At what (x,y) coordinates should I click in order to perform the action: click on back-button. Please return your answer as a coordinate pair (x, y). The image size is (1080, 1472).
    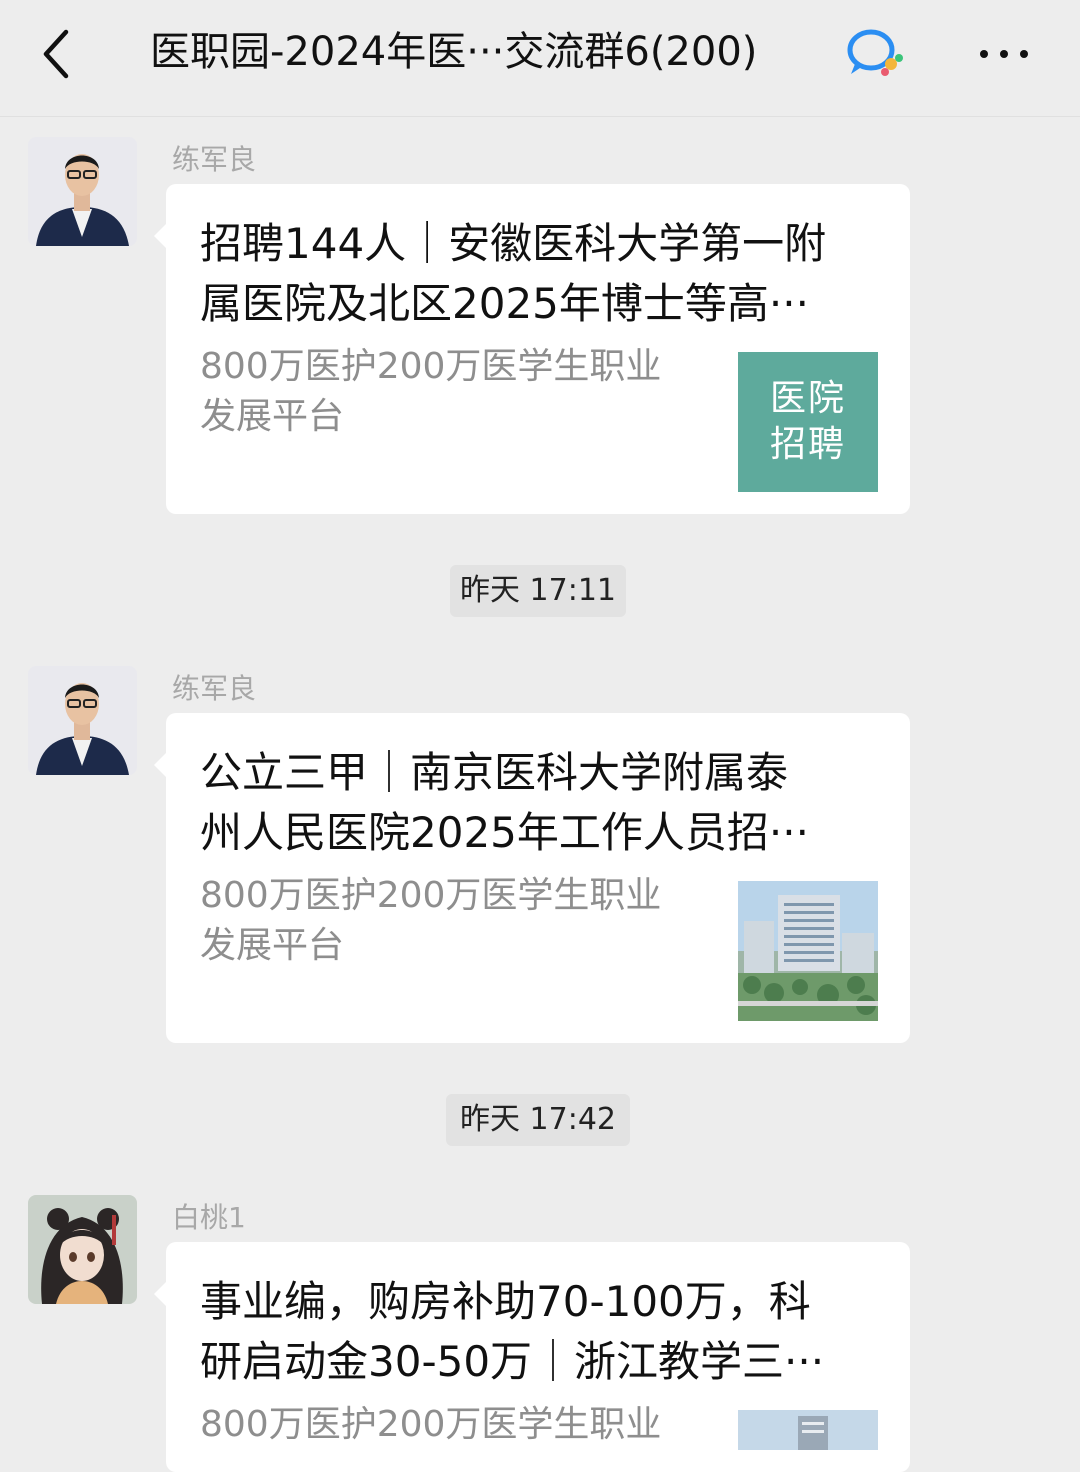
    Looking at the image, I should click on (59, 54).